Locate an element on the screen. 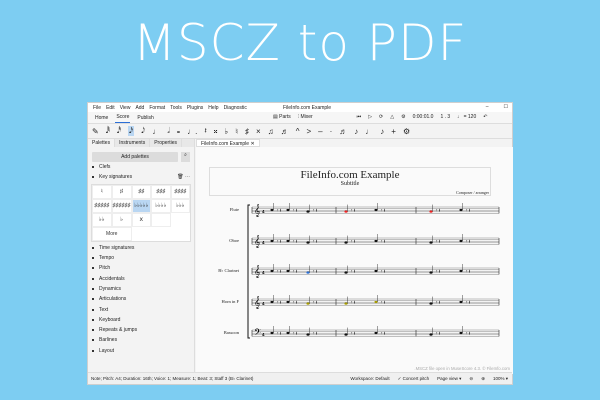 The height and width of the screenshot is (400, 600). toolbar-button: 𝅘𝅥𝅱 is located at coordinates (108, 131).